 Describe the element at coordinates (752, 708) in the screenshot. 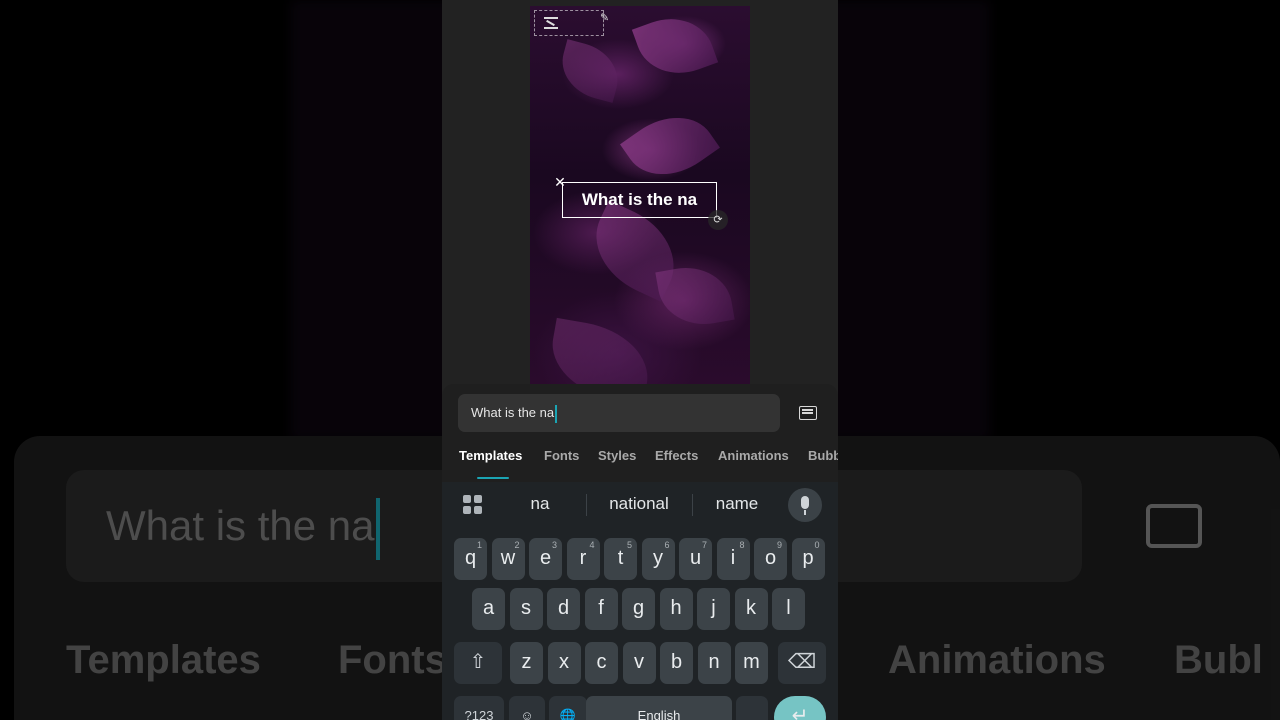

I see `period-key` at that location.